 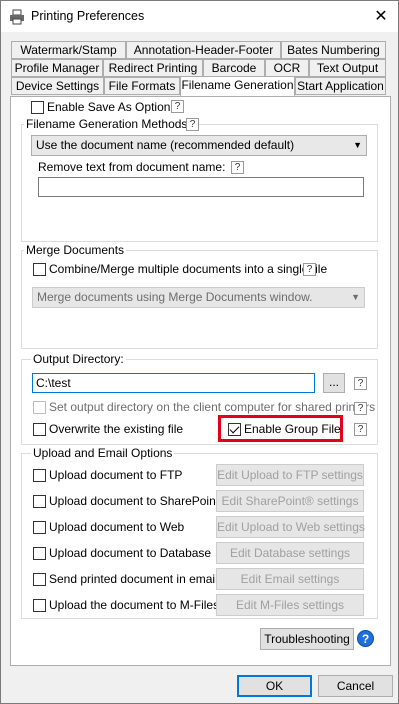 I want to click on tab-ocr: OCR, so click(x=287, y=68).